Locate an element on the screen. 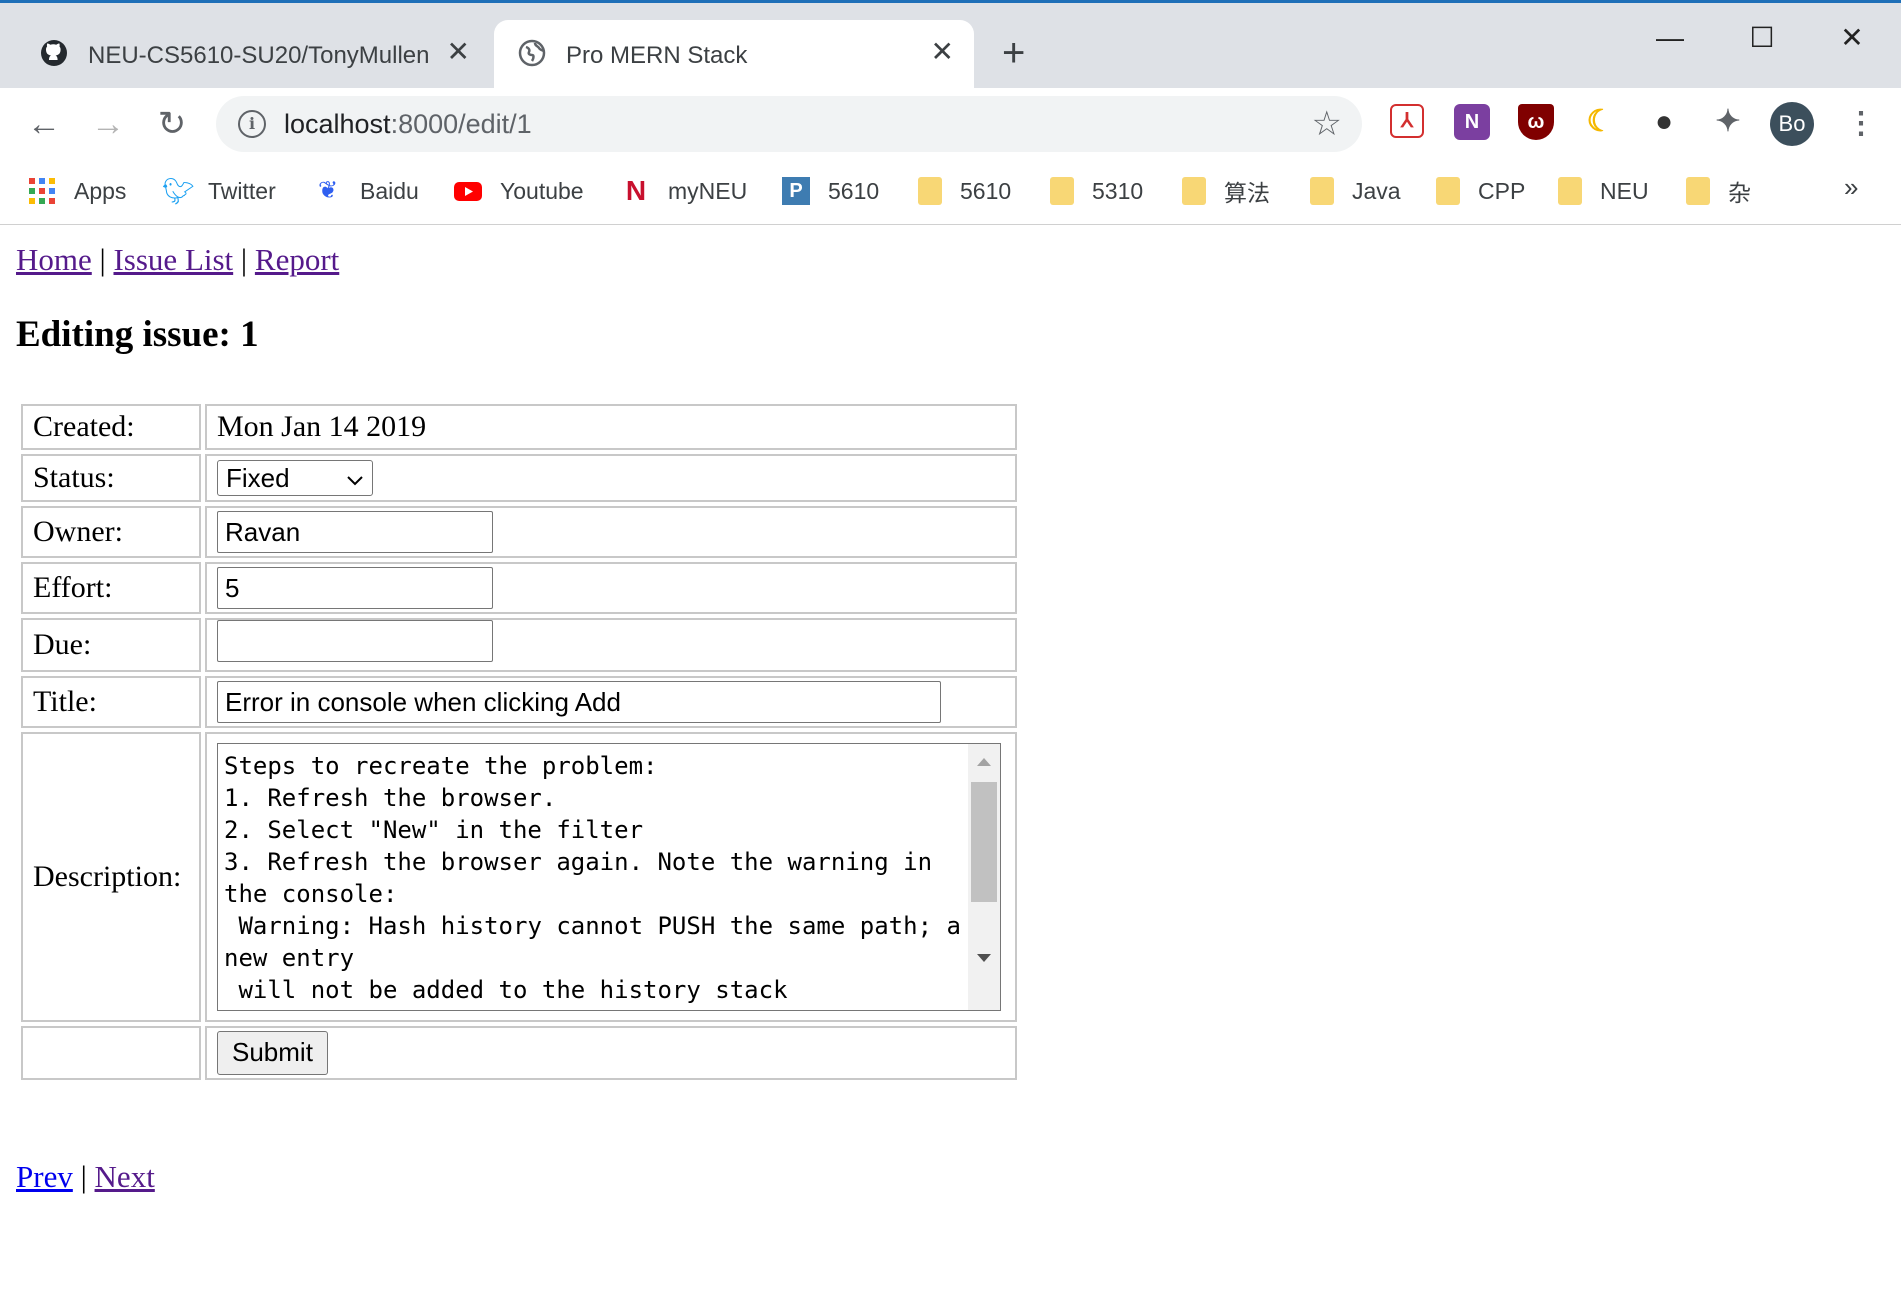 The image size is (1901, 1295). created-value: Mon Jan 14 2019 is located at coordinates (611, 427).